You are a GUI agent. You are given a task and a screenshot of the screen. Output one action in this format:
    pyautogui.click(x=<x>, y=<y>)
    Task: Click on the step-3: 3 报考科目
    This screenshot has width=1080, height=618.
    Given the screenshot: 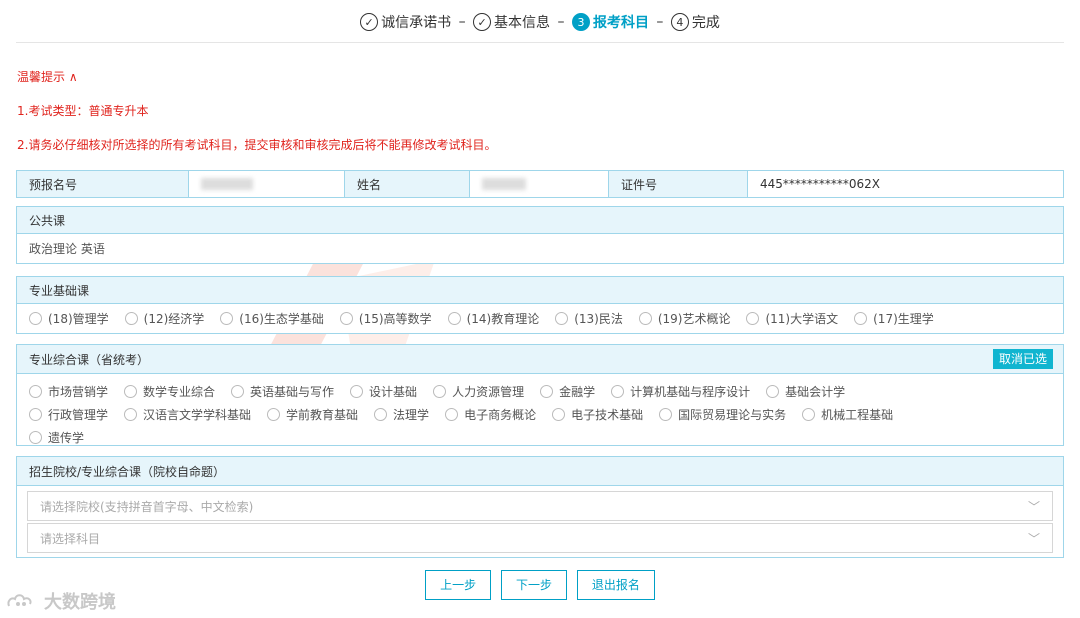 What is the action you would take?
    pyautogui.click(x=610, y=22)
    